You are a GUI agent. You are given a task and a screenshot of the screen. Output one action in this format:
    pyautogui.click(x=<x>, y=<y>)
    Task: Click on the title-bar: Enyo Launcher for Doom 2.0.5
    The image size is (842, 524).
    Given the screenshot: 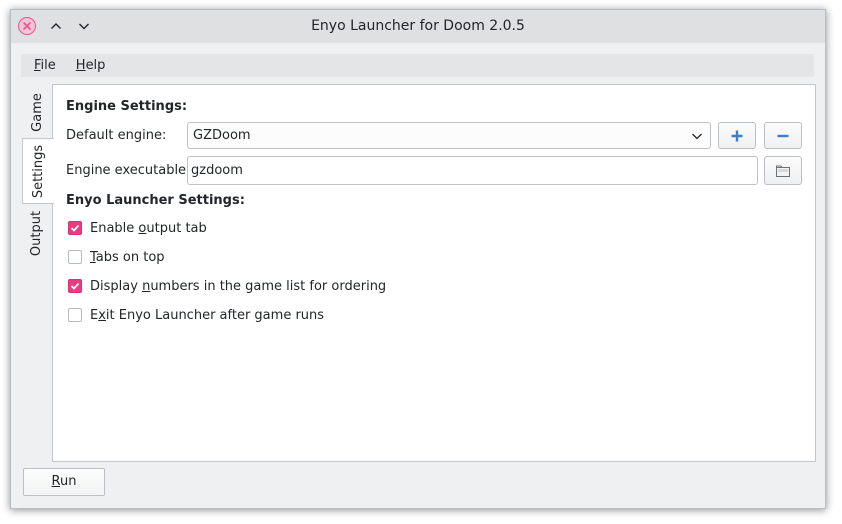 What is the action you would take?
    pyautogui.click(x=418, y=26)
    